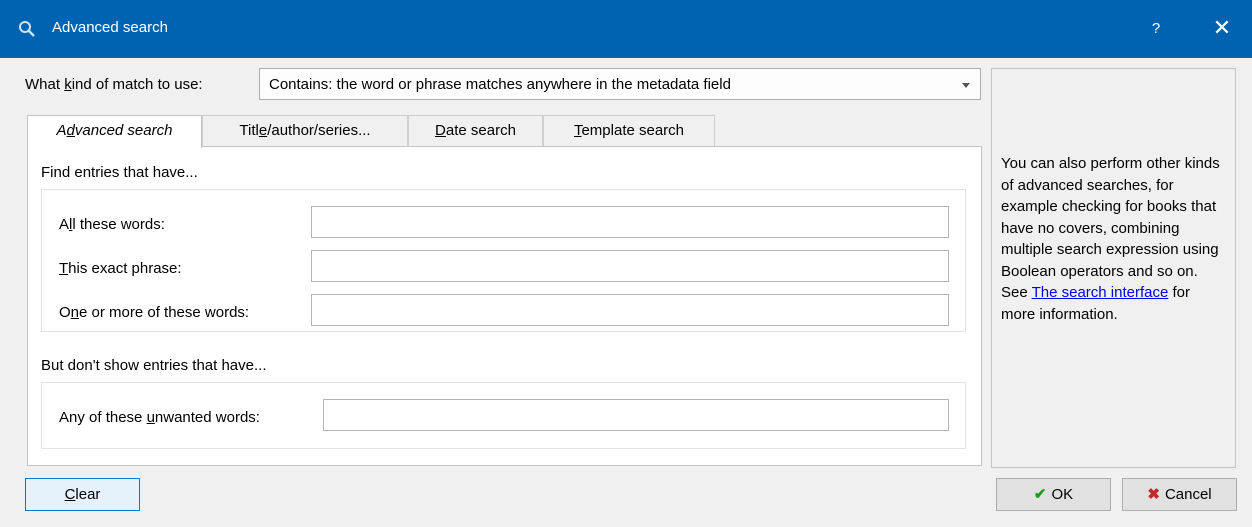 The width and height of the screenshot is (1252, 527). Describe the element at coordinates (112, 224) in the screenshot. I see `all-words-label: All these words:` at that location.